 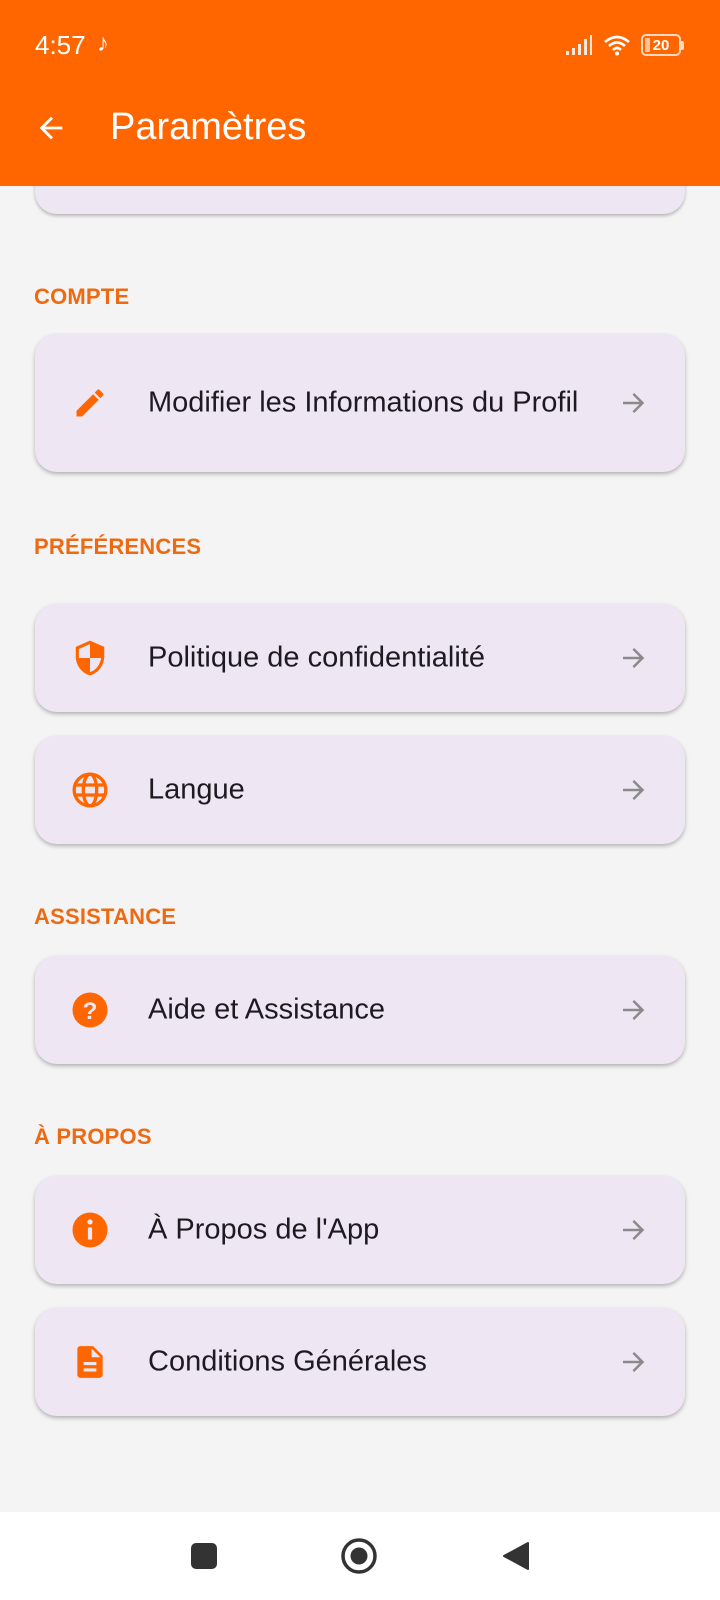 I want to click on about-app-label: À Propos de l'App, so click(x=264, y=1229).